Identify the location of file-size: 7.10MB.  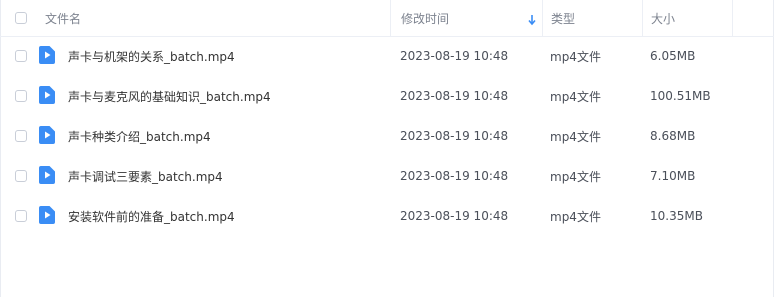
(673, 176).